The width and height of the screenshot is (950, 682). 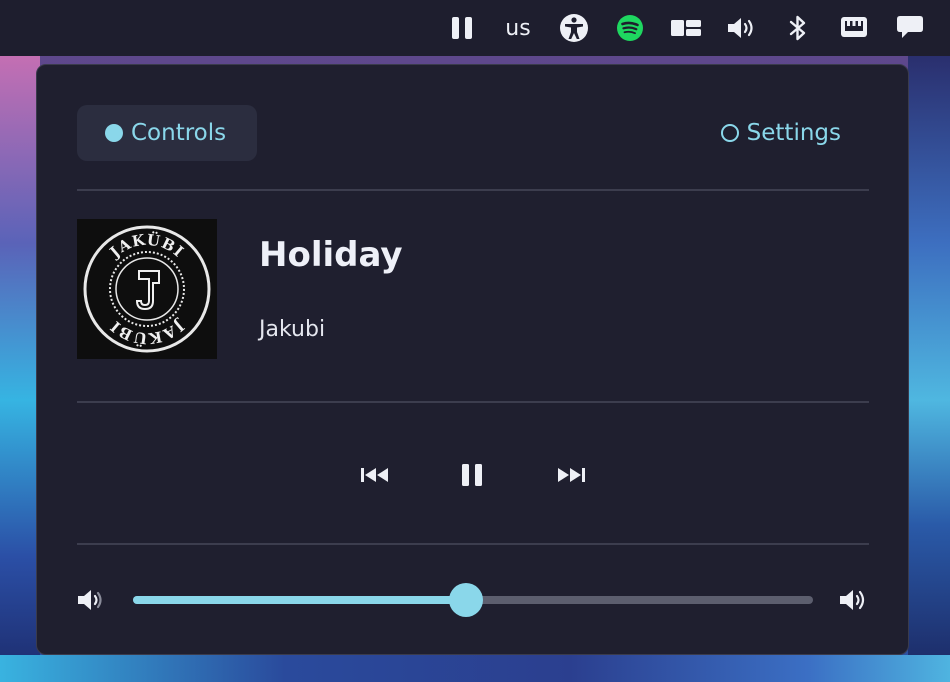 I want to click on radio-filled-icon, so click(x=114, y=133).